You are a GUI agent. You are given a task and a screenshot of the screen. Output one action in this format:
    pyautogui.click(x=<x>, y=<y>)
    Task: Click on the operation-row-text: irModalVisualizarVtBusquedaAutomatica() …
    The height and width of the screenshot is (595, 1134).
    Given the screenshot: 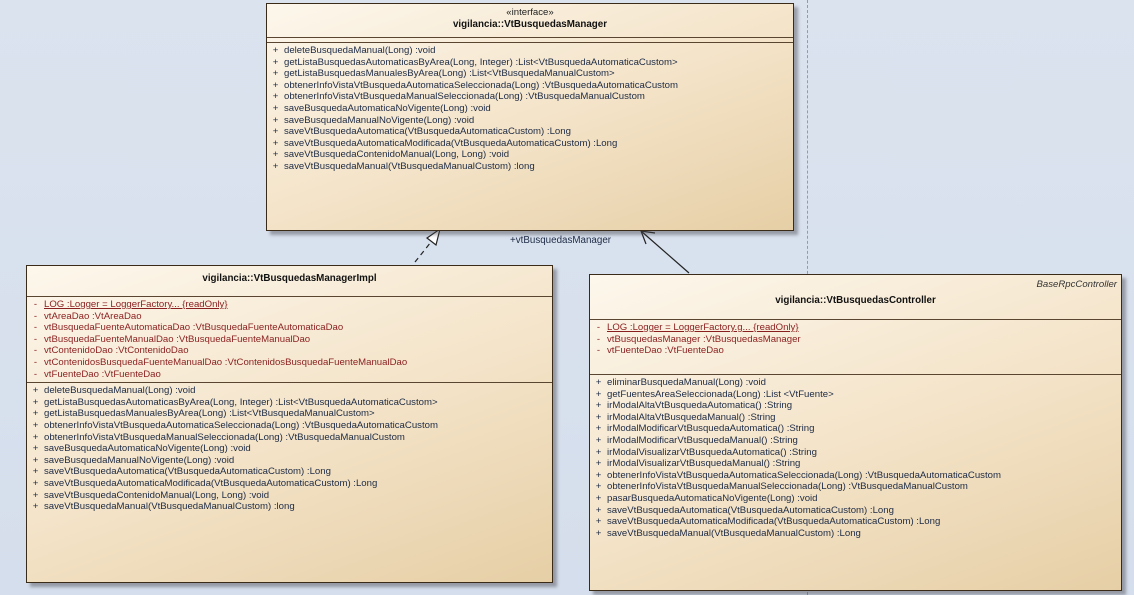 What is the action you would take?
    pyautogui.click(x=712, y=452)
    